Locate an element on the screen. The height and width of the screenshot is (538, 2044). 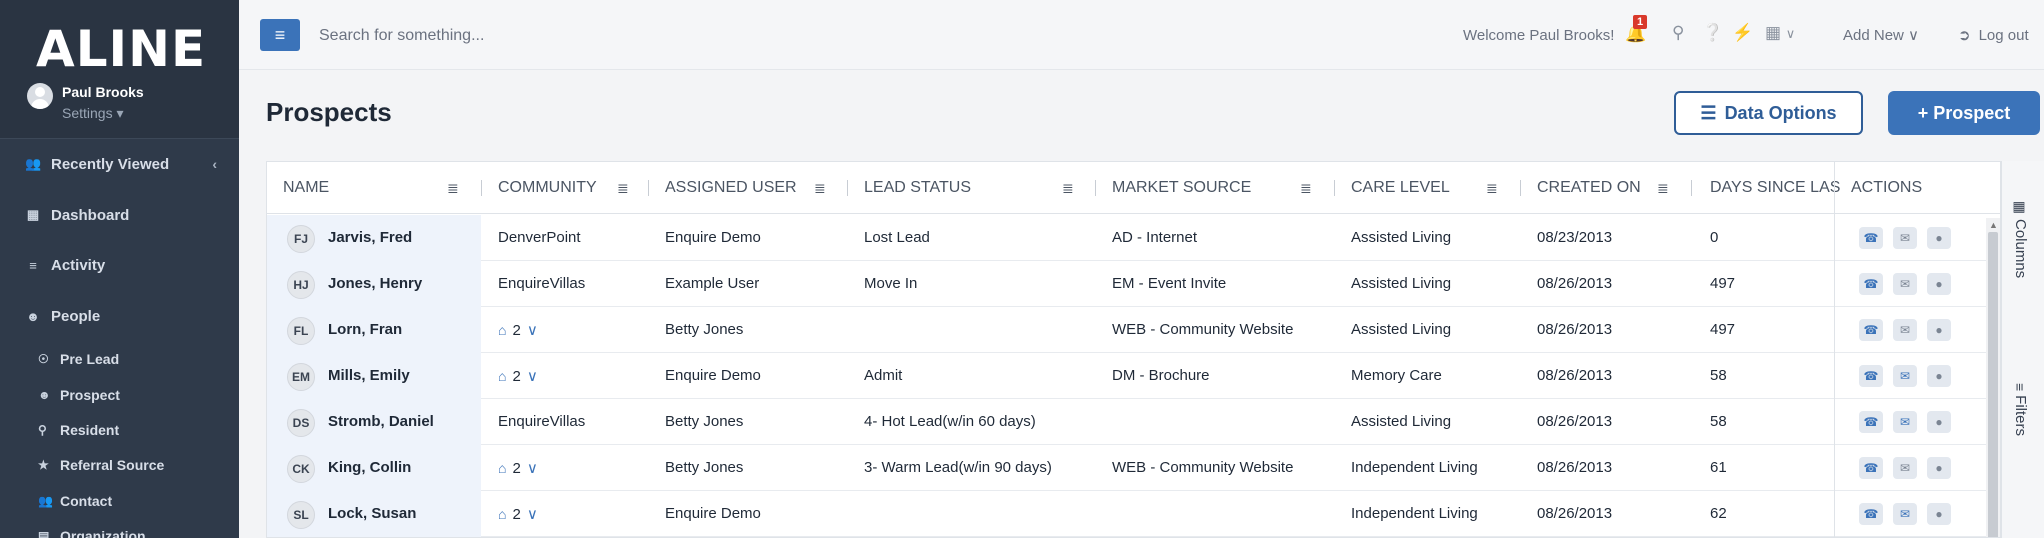
name-cell: EM Mills, Emily is located at coordinates (374, 376).